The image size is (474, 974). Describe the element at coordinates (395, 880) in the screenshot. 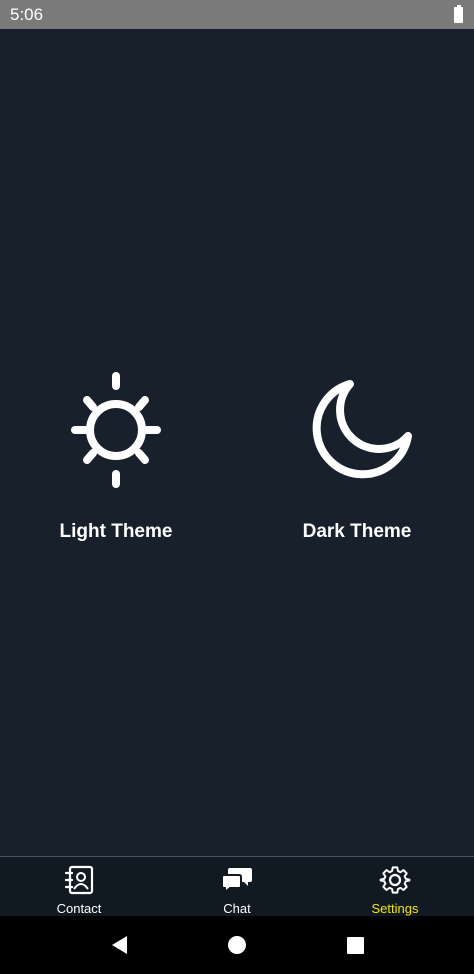

I see `gear-icon` at that location.